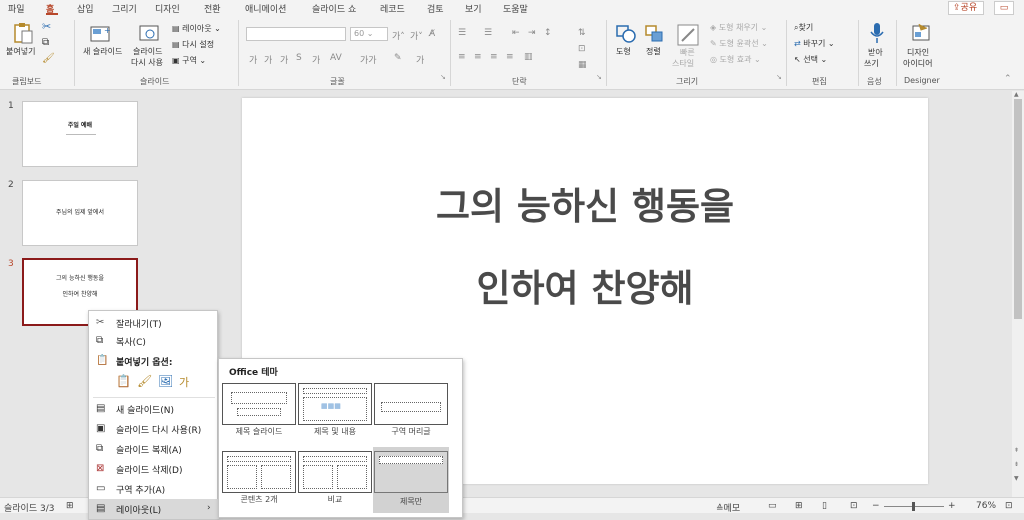 This screenshot has width=1024, height=520. What do you see at coordinates (80, 134) in the screenshot?
I see `slide-thumbnail-1: 주일 예배` at bounding box center [80, 134].